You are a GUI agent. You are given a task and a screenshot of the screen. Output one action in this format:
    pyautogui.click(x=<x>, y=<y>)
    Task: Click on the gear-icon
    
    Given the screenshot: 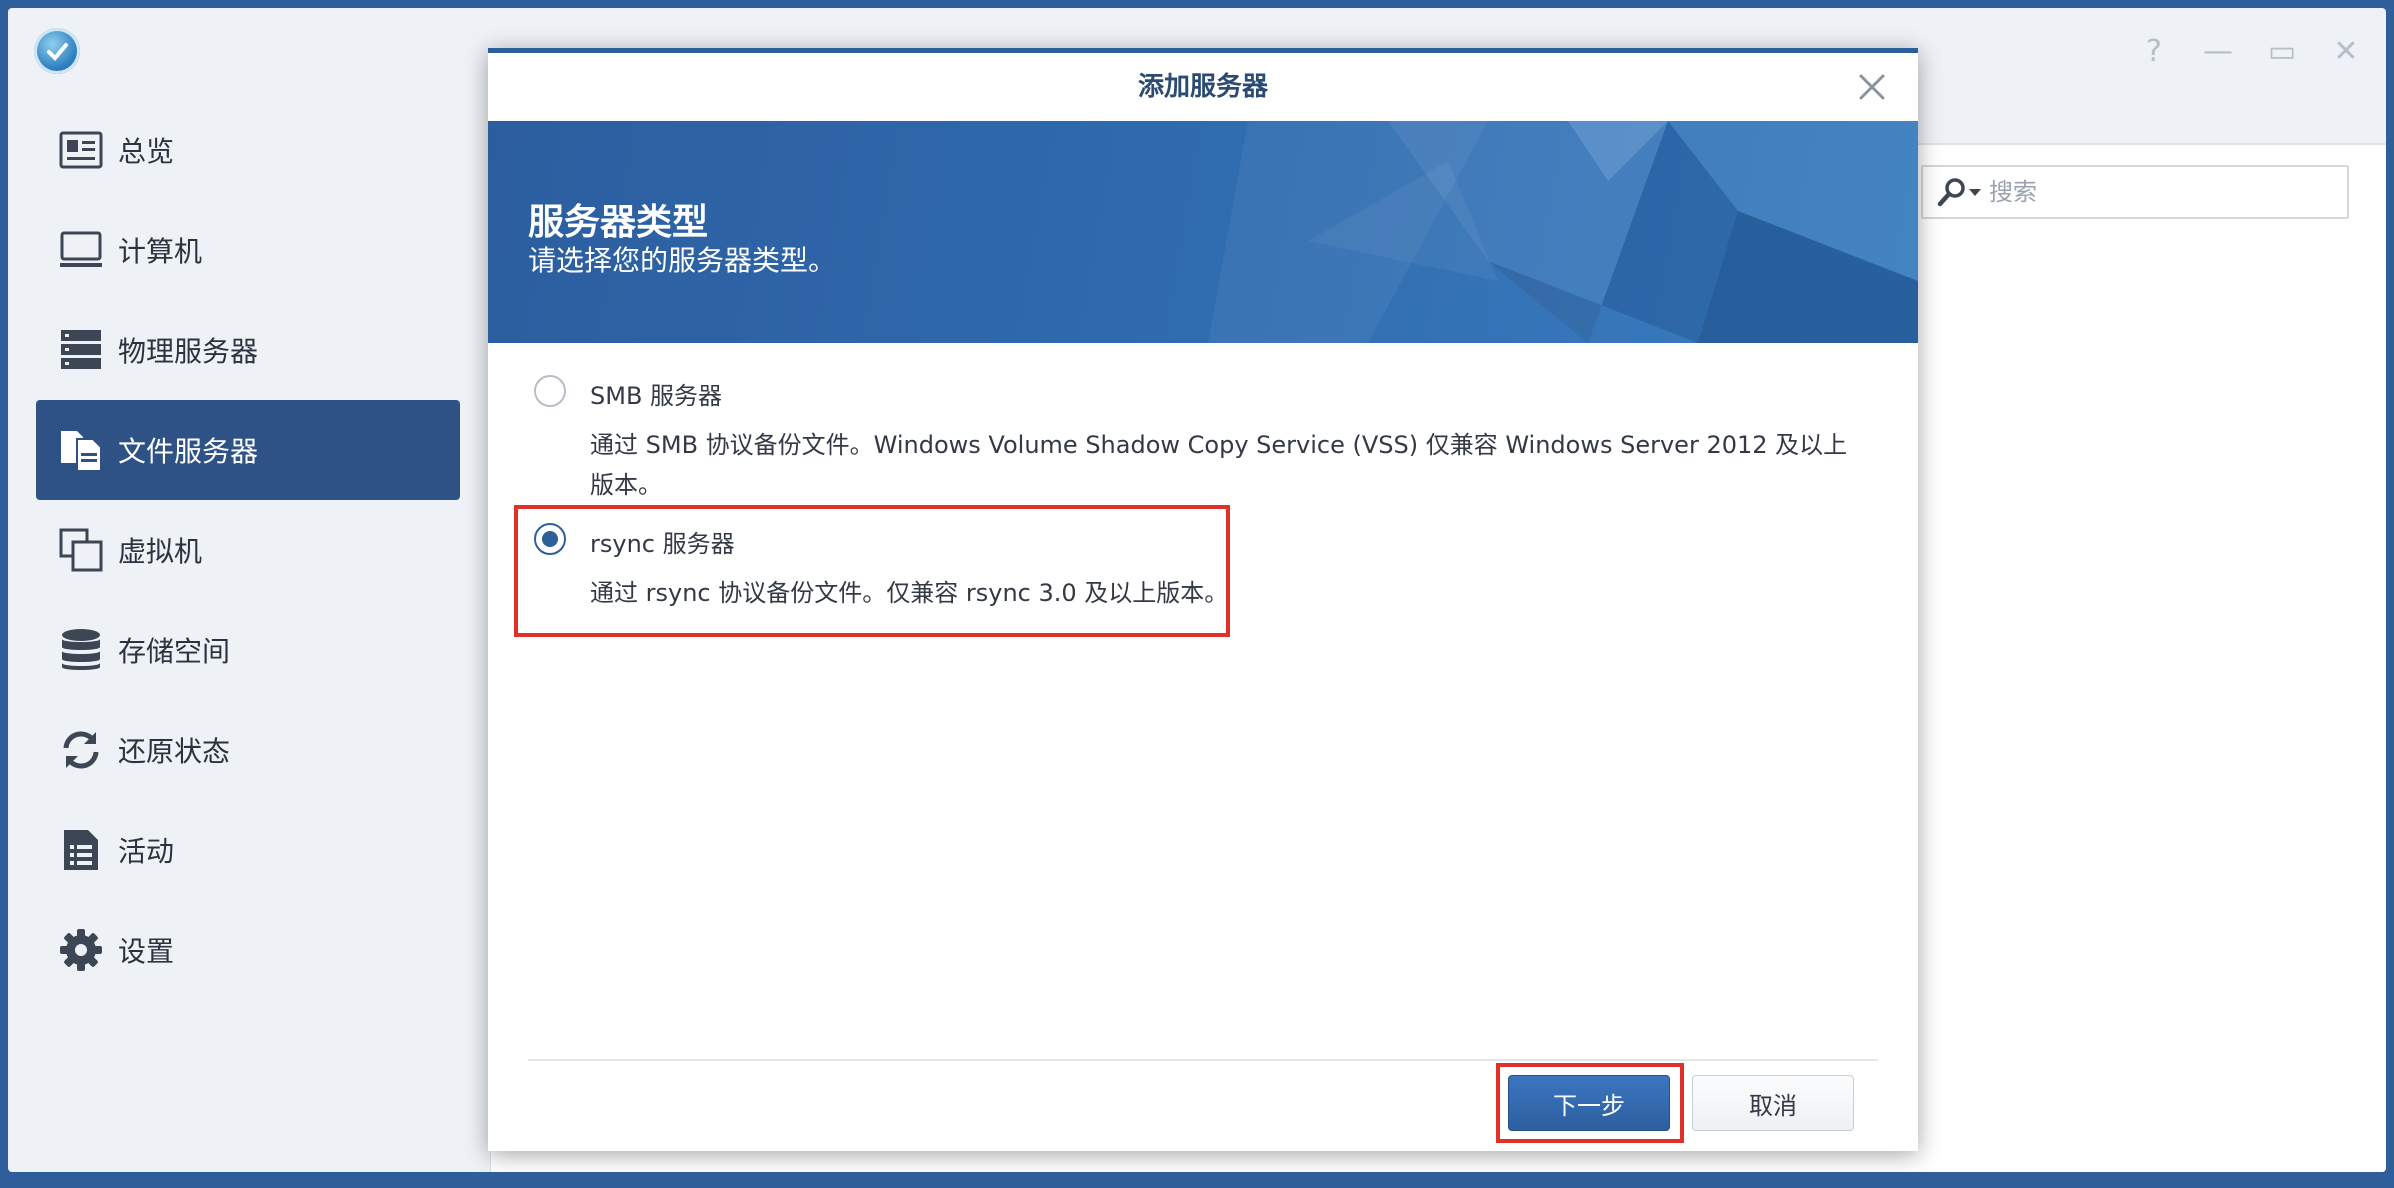 What is the action you would take?
    pyautogui.click(x=81, y=950)
    